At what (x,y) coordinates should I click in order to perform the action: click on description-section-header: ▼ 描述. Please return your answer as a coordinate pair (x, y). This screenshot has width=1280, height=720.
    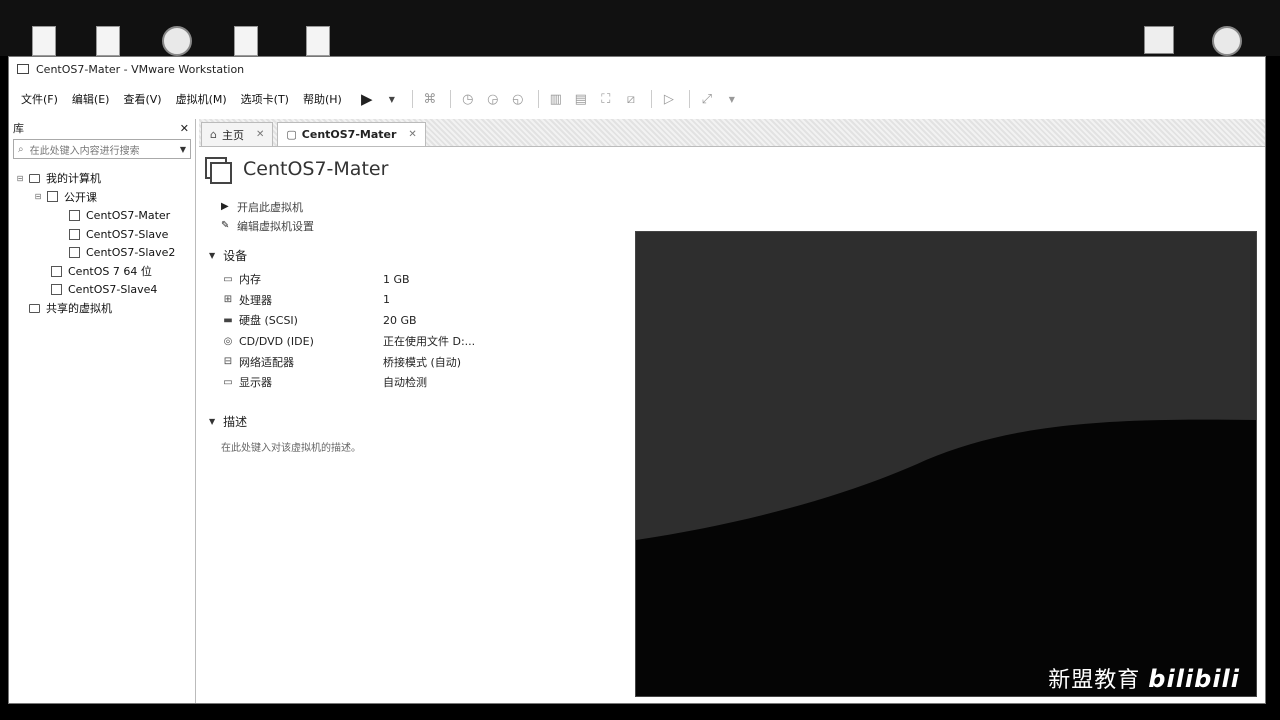
    Looking at the image, I should click on (228, 421).